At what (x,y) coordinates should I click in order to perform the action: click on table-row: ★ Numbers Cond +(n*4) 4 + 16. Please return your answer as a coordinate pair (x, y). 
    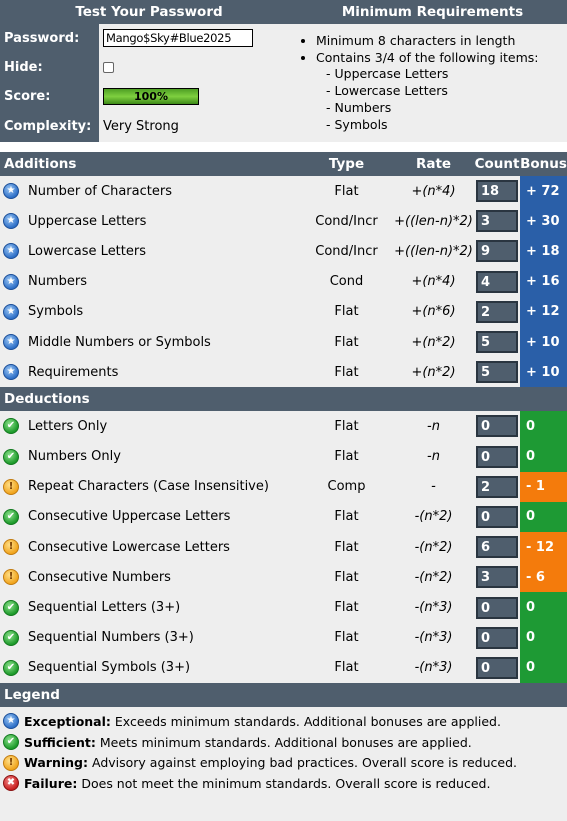
    Looking at the image, I should click on (283, 281).